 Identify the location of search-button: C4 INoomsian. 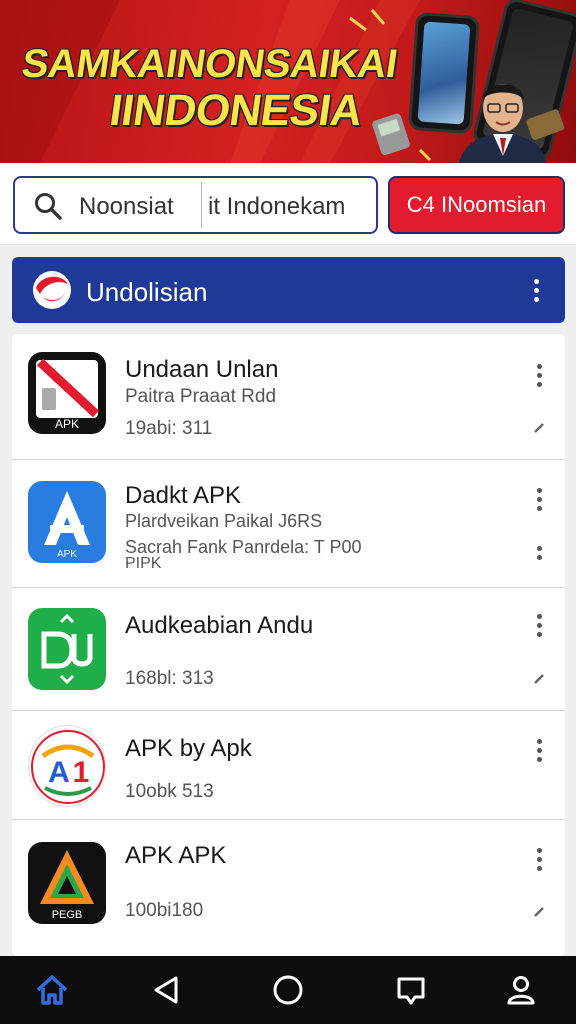
(476, 205).